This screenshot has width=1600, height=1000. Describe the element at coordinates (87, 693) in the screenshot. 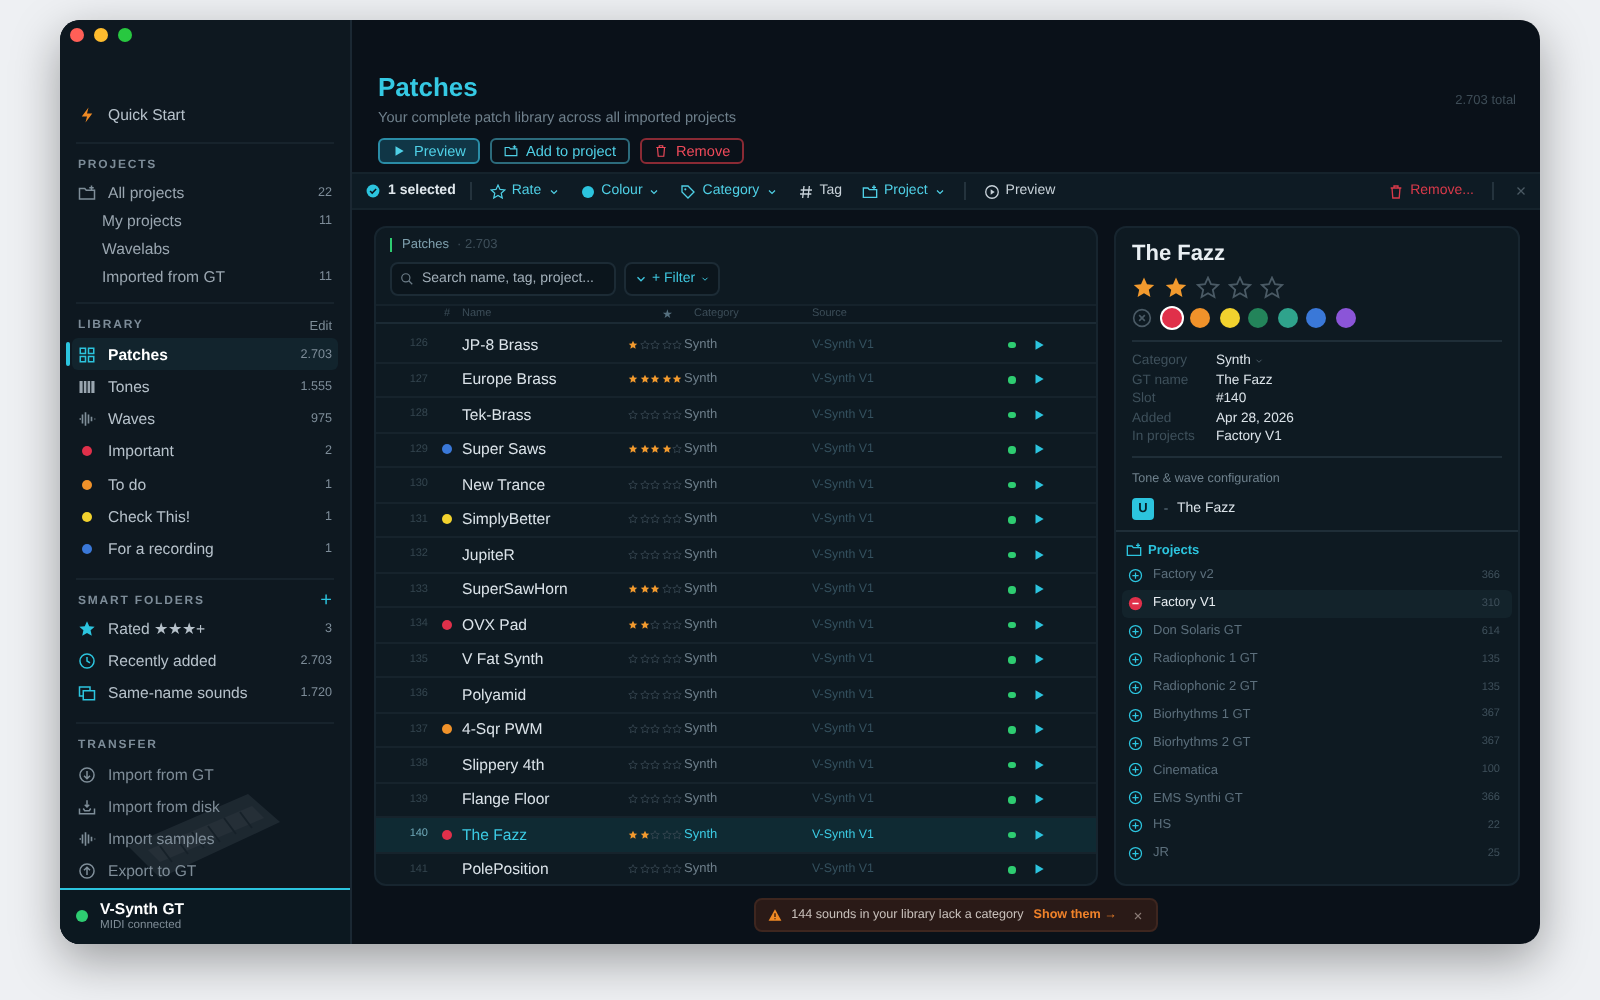

I see `copies-icon` at that location.